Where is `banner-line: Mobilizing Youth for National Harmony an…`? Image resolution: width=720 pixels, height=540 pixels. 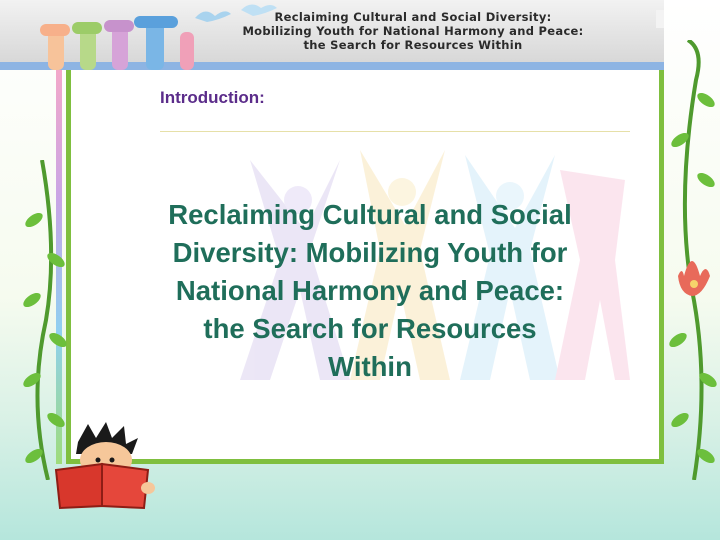 banner-line: Mobilizing Youth for National Harmony an… is located at coordinates (413, 31).